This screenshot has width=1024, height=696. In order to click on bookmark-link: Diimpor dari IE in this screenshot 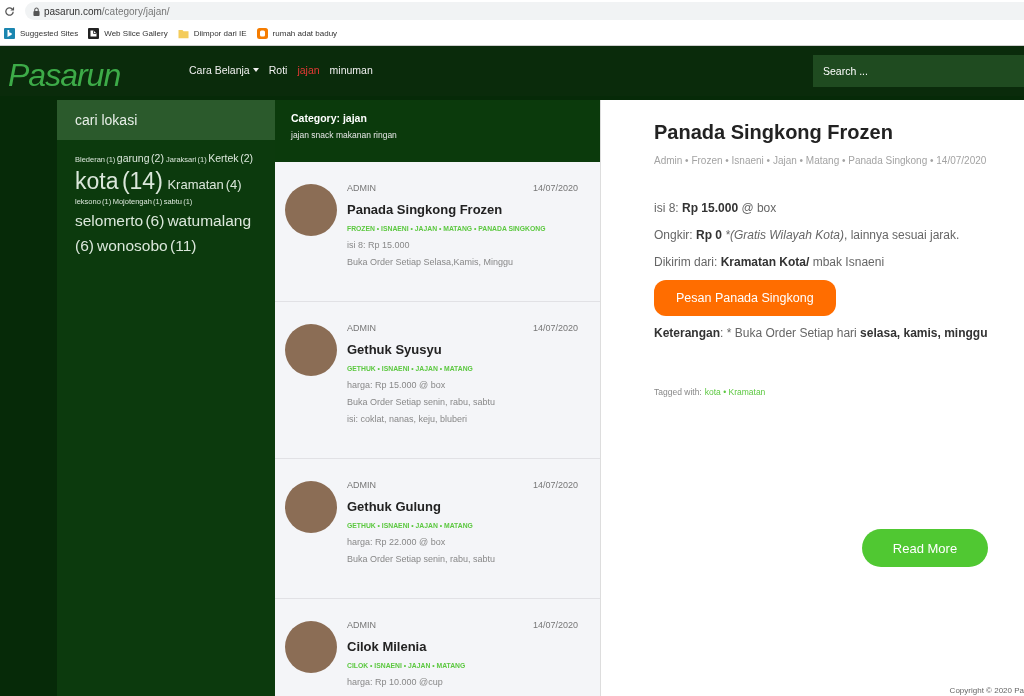, I will do `click(212, 33)`.